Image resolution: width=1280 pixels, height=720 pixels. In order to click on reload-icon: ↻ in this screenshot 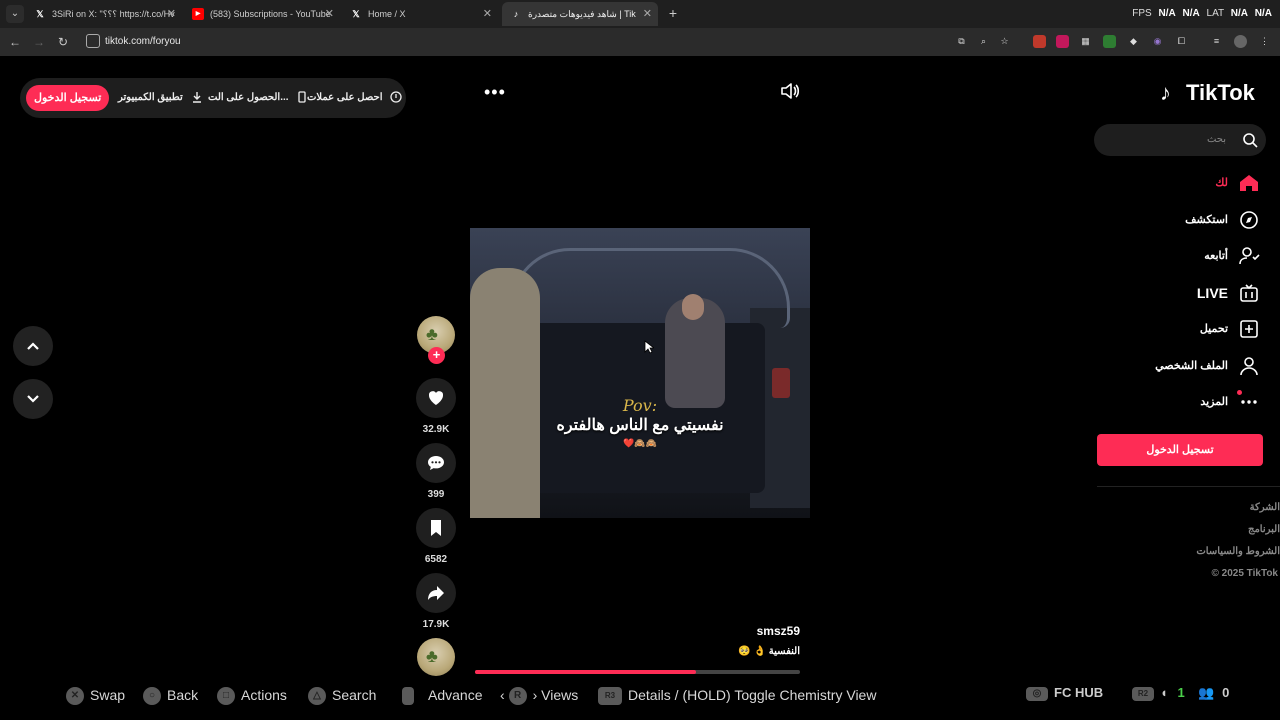, I will do `click(63, 42)`.